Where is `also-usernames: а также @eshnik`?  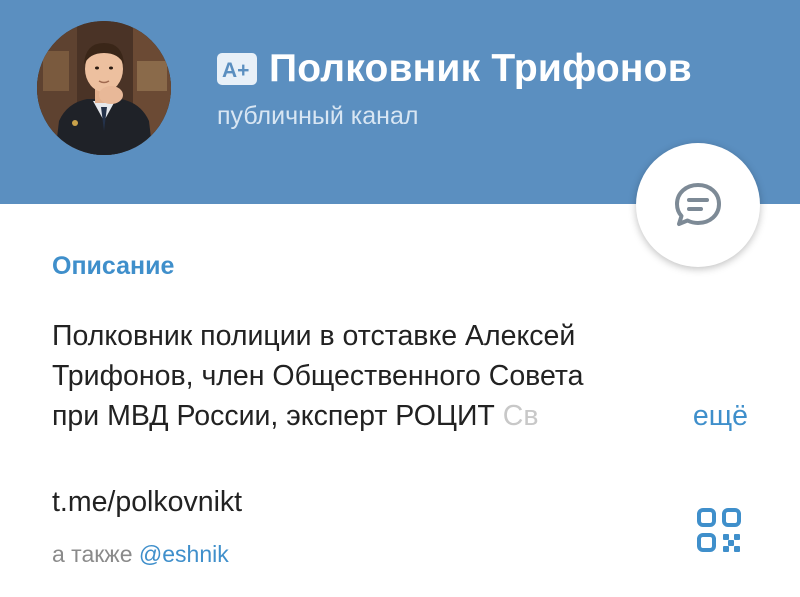
also-usernames: а также @eshnik is located at coordinates (140, 554).